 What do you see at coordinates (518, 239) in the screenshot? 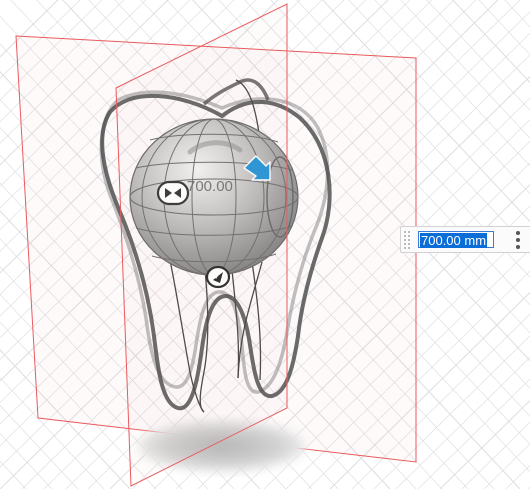
I see `vertical-ellipsis-icon` at bounding box center [518, 239].